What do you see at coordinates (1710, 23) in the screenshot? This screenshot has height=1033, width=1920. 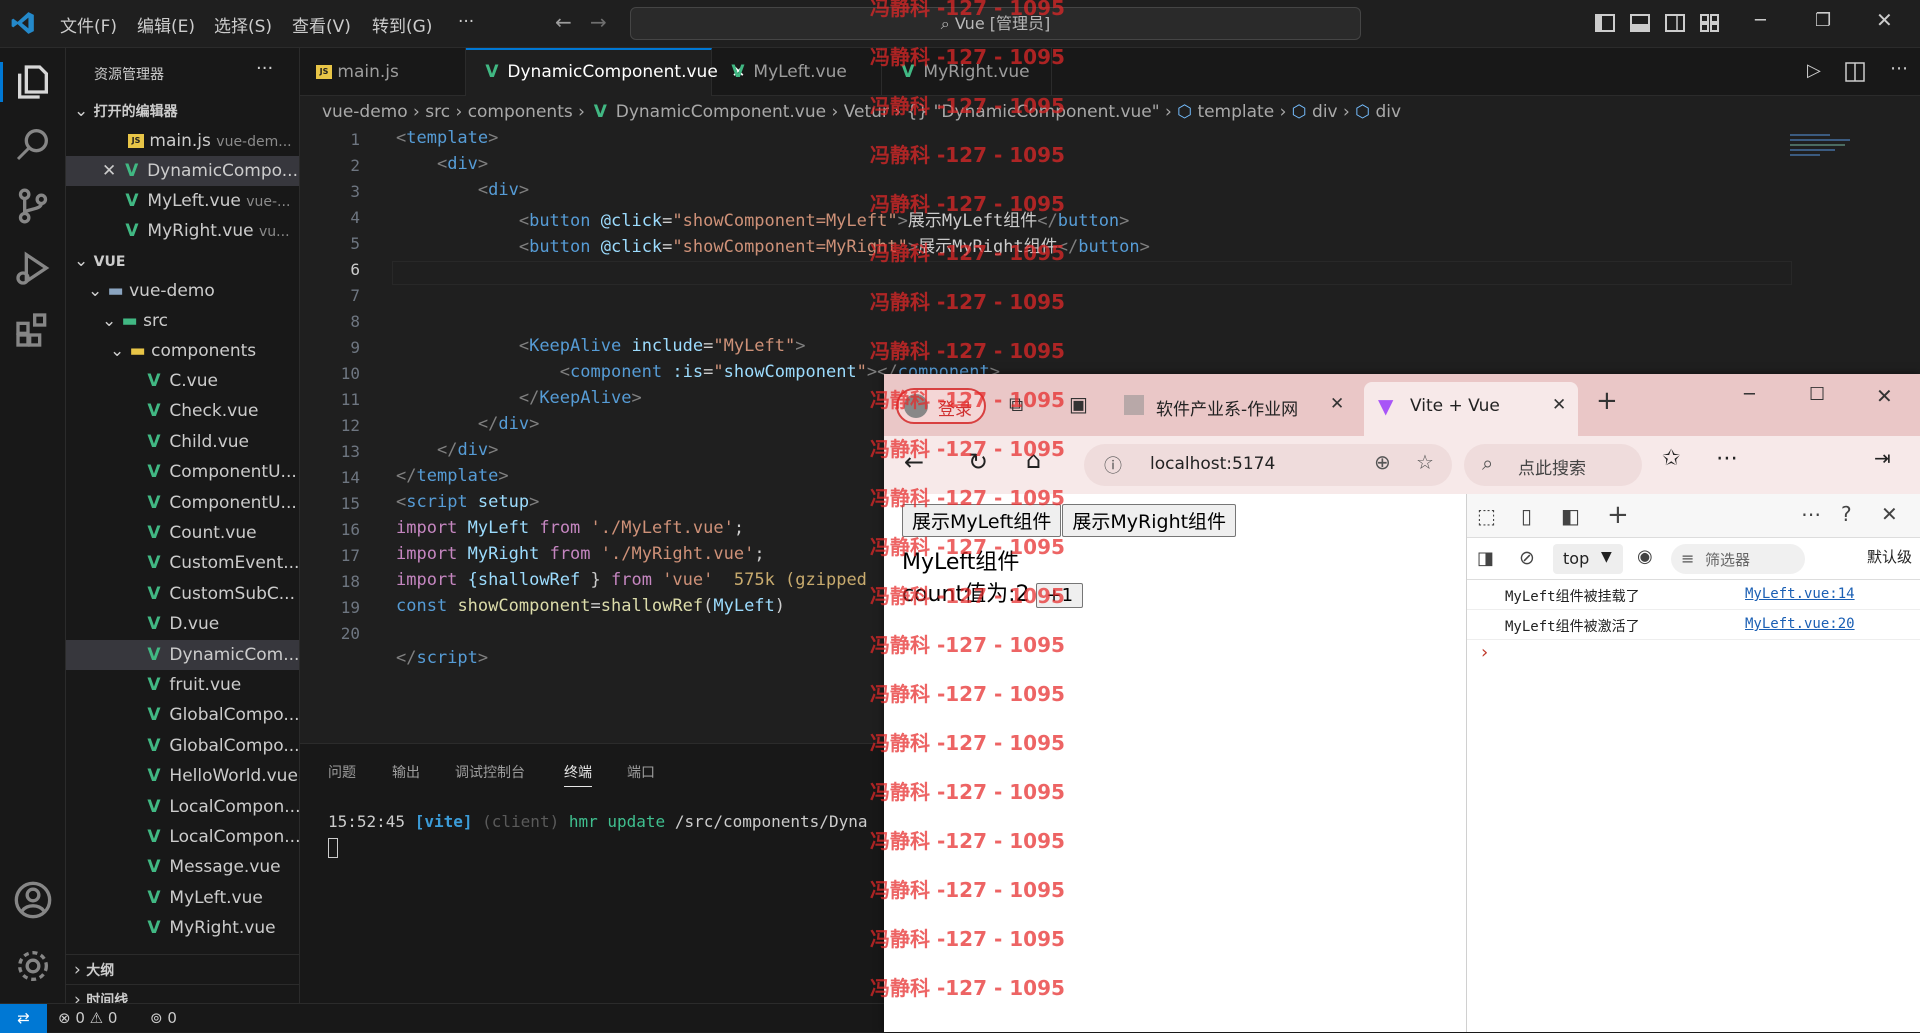 I see `customize-layout-icon` at bounding box center [1710, 23].